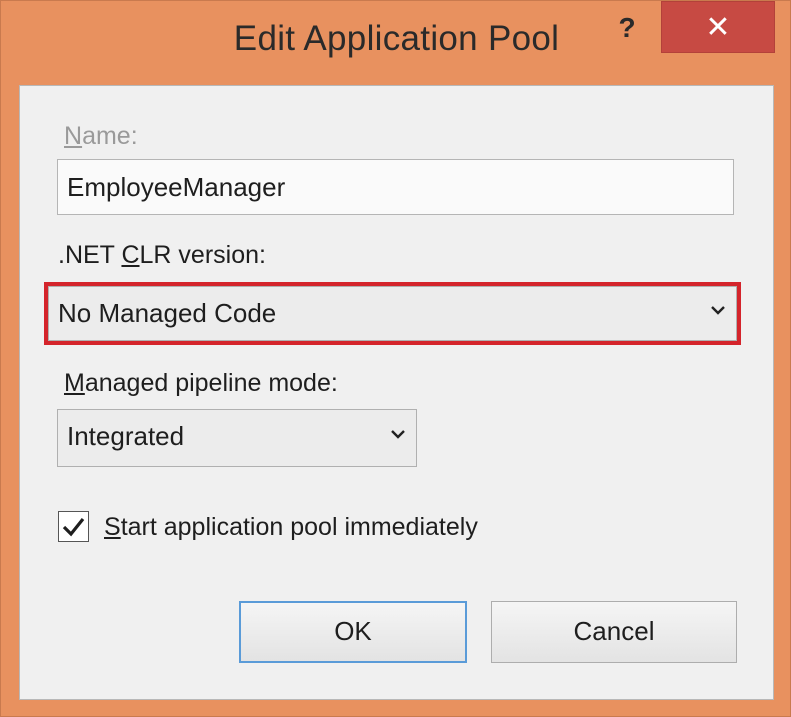  What do you see at coordinates (126, 436) in the screenshot?
I see `pipeline-mode-value: Integrated` at bounding box center [126, 436].